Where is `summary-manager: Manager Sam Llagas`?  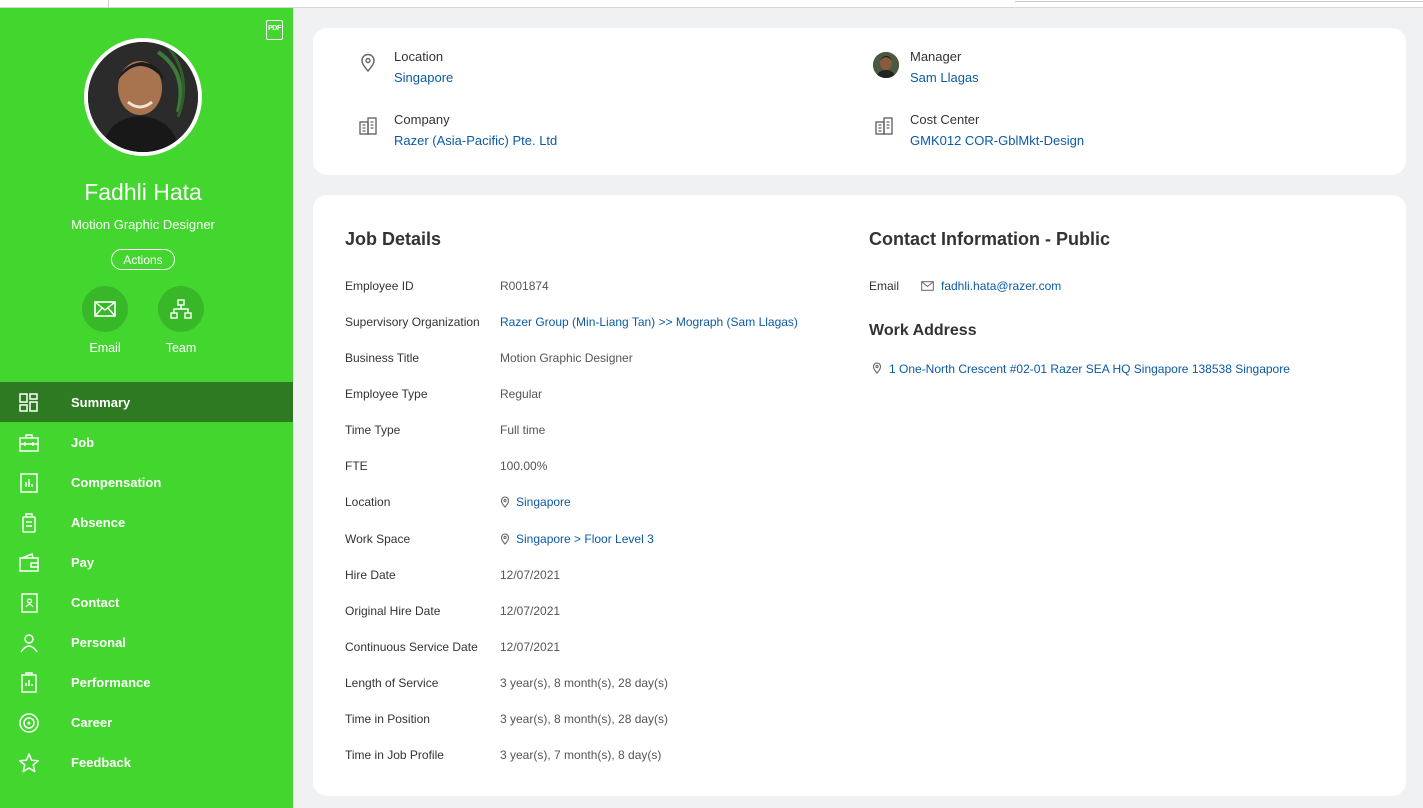 summary-manager: Manager Sam Llagas is located at coordinates (944, 67).